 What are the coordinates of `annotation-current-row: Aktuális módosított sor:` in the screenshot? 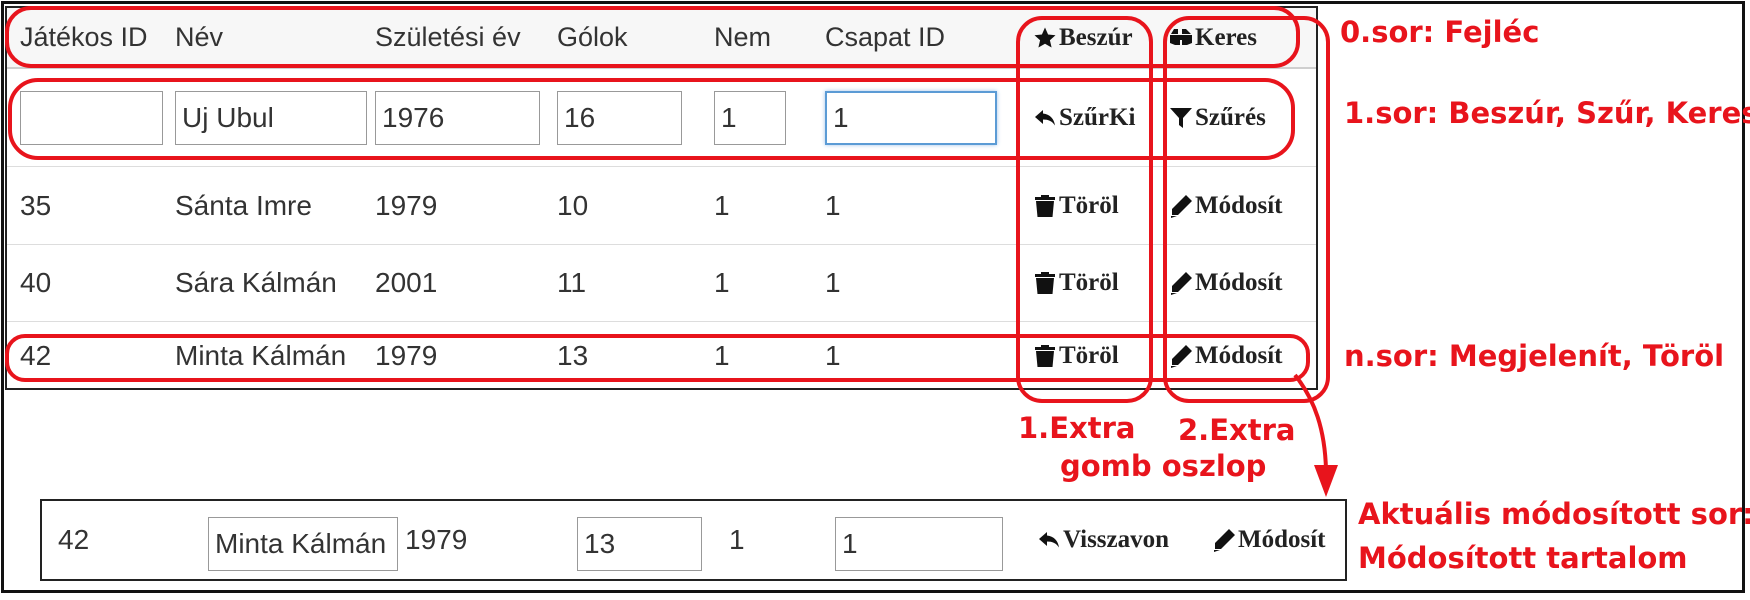 It's located at (1554, 514).